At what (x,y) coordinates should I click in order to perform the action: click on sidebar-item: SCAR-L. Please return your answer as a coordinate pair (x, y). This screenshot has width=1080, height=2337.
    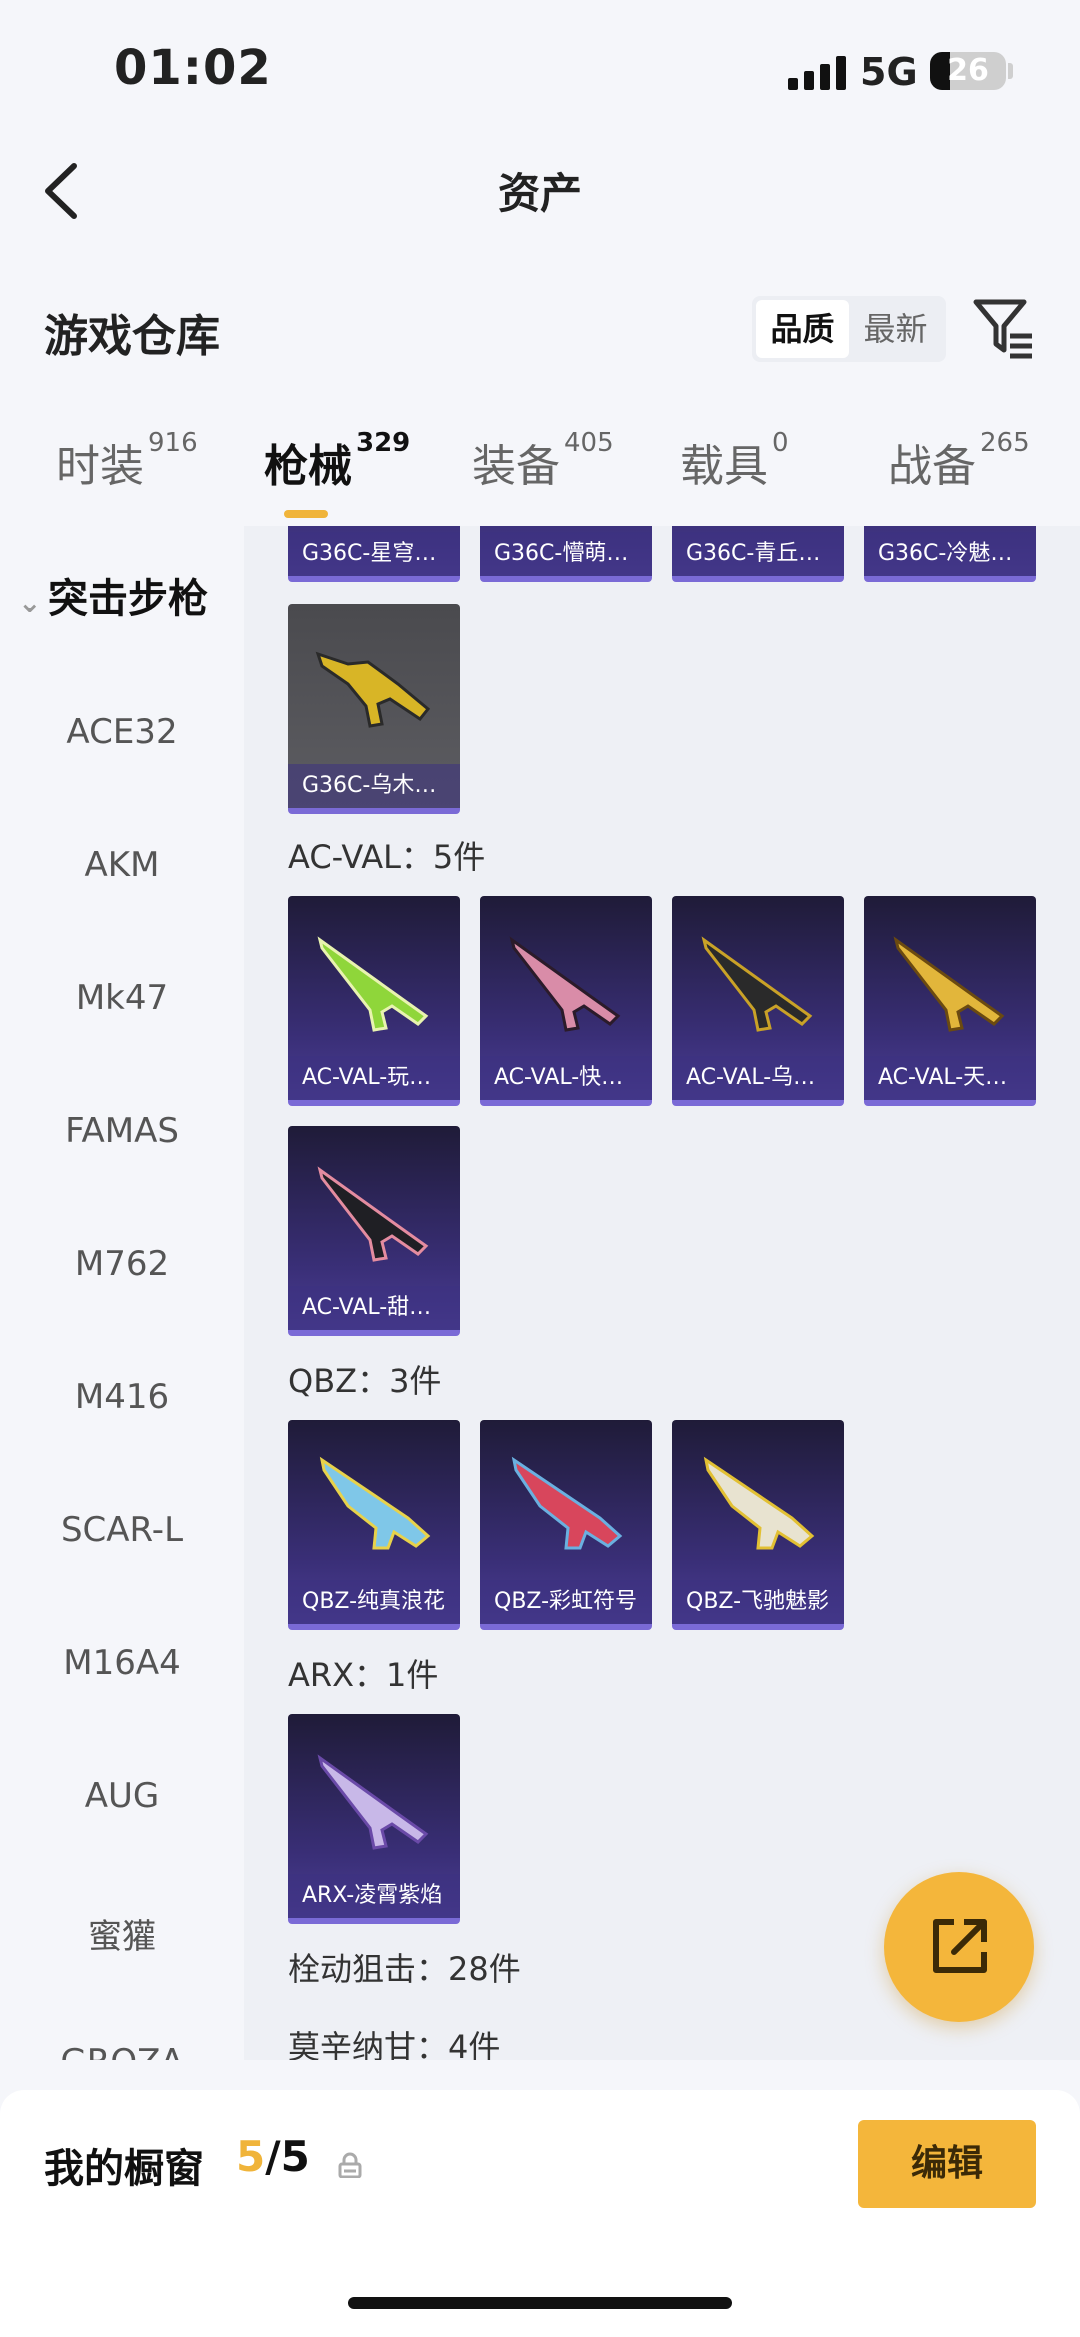
    Looking at the image, I should click on (122, 1530).